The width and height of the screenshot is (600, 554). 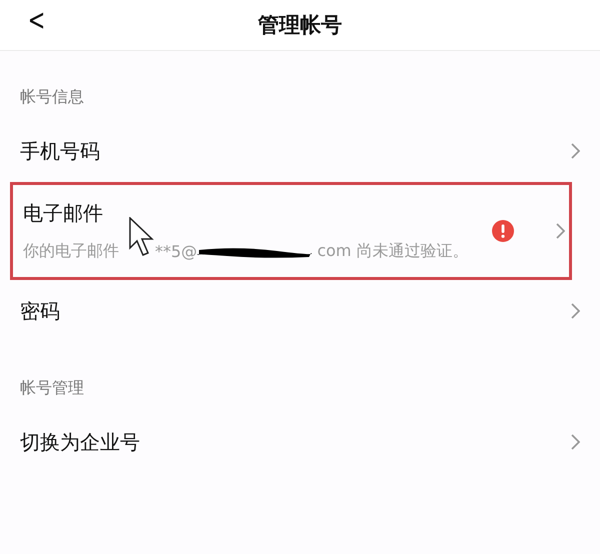 I want to click on email-fragment: **5@, so click(x=176, y=251).